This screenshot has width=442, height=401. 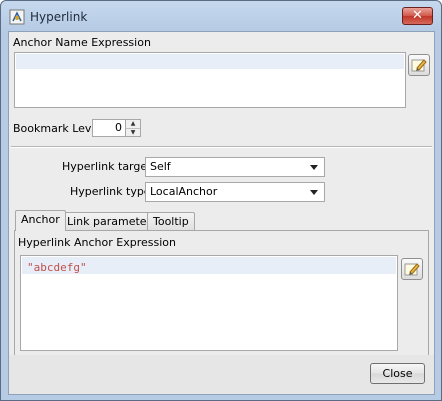 I want to click on window-close-button: ✕, so click(x=417, y=16).